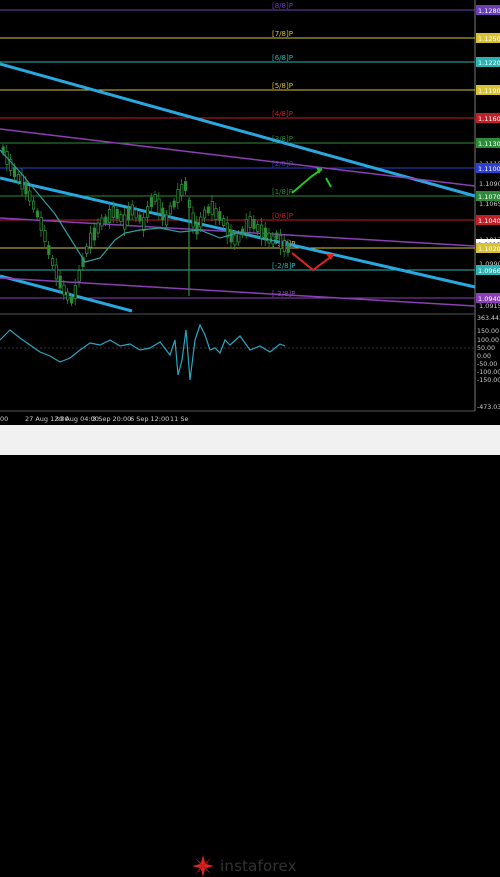  Describe the element at coordinates (282, 114) in the screenshot. I see `level-label: [4/8]P` at that location.